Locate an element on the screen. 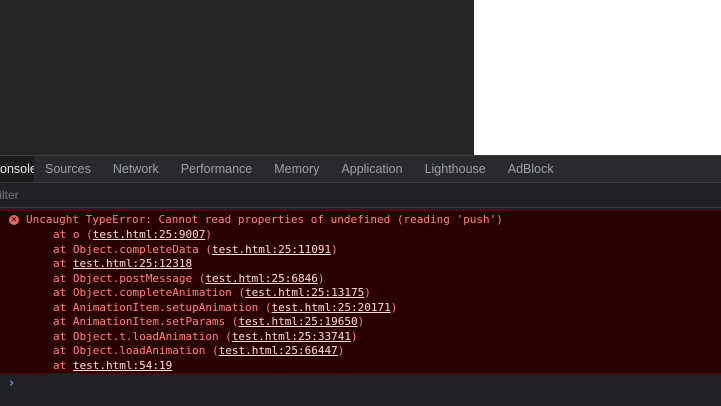 Image resolution: width=721 pixels, height=406 pixels. tab-lighthouse: Lighthouse is located at coordinates (455, 169).